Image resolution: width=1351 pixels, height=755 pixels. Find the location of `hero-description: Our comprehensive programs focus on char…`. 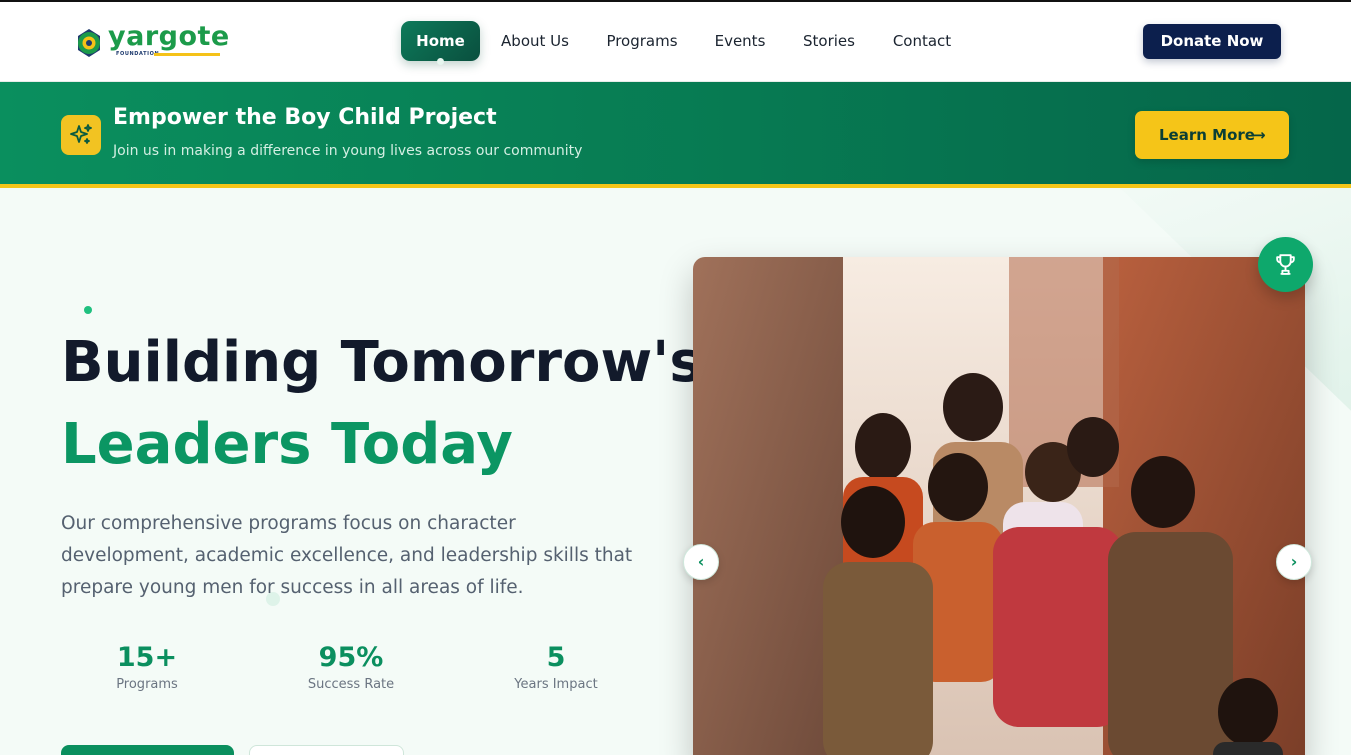

hero-description: Our comprehensive programs focus on char… is located at coordinates (347, 555).